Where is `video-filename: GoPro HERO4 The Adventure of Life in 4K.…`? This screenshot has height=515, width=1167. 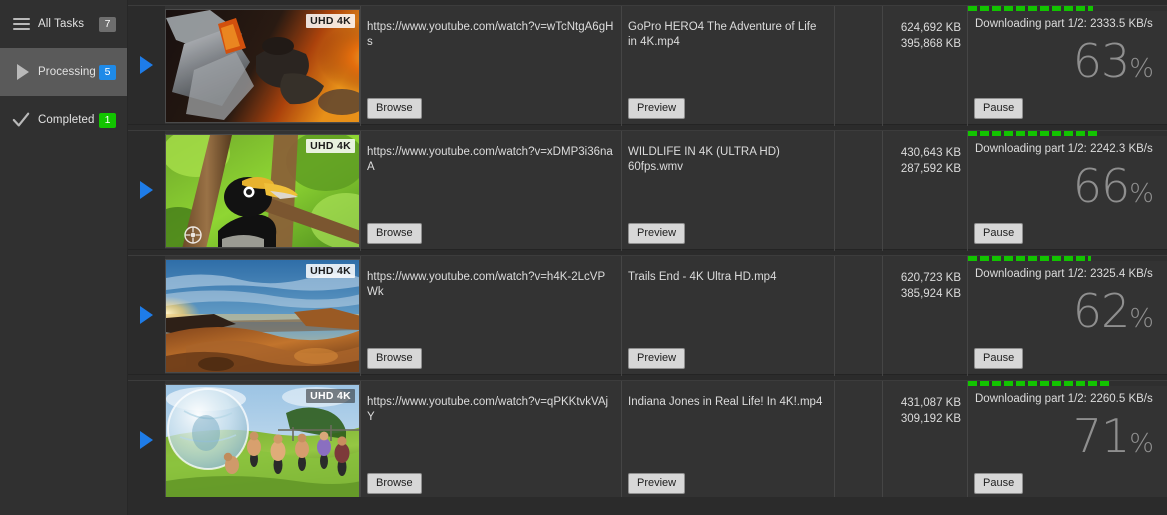 video-filename: GoPro HERO4 The Adventure of Life in 4K.… is located at coordinates (722, 34).